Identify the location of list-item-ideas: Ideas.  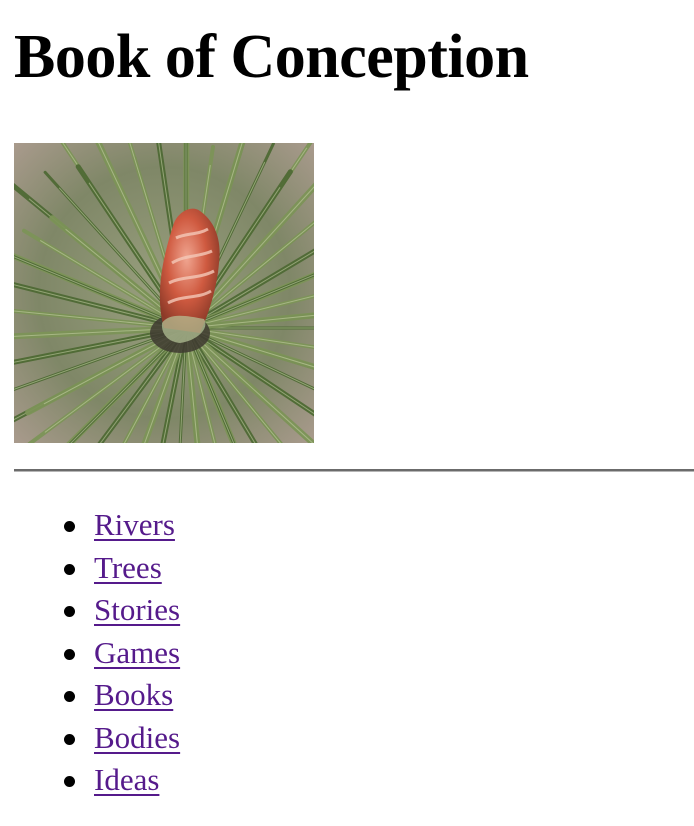
(122, 780).